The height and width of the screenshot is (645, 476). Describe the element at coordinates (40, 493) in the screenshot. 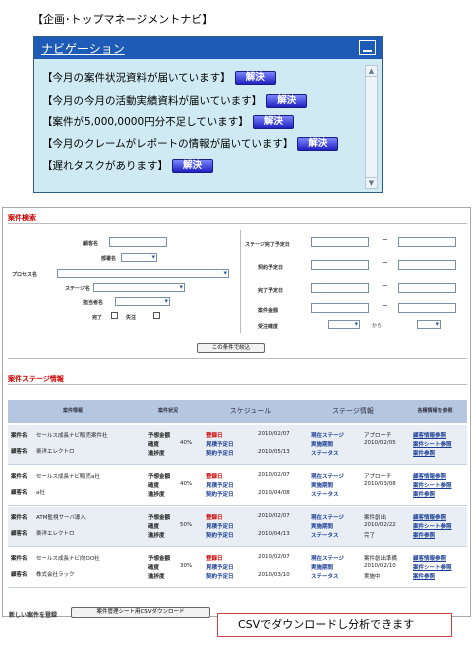

I see `customer-name: a社` at that location.